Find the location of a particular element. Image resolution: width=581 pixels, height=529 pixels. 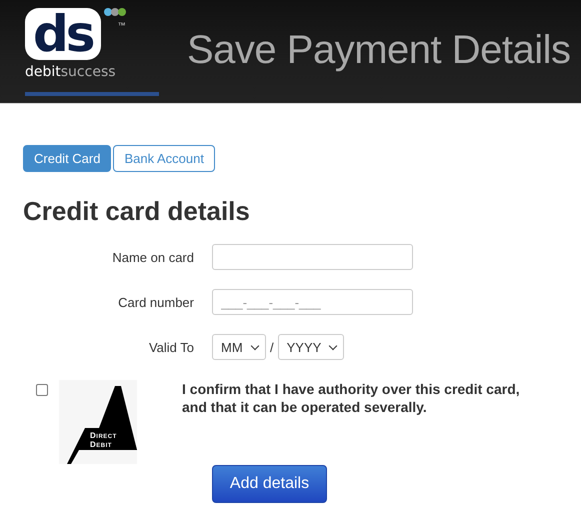

section-heading: Credit card details is located at coordinates (137, 211).